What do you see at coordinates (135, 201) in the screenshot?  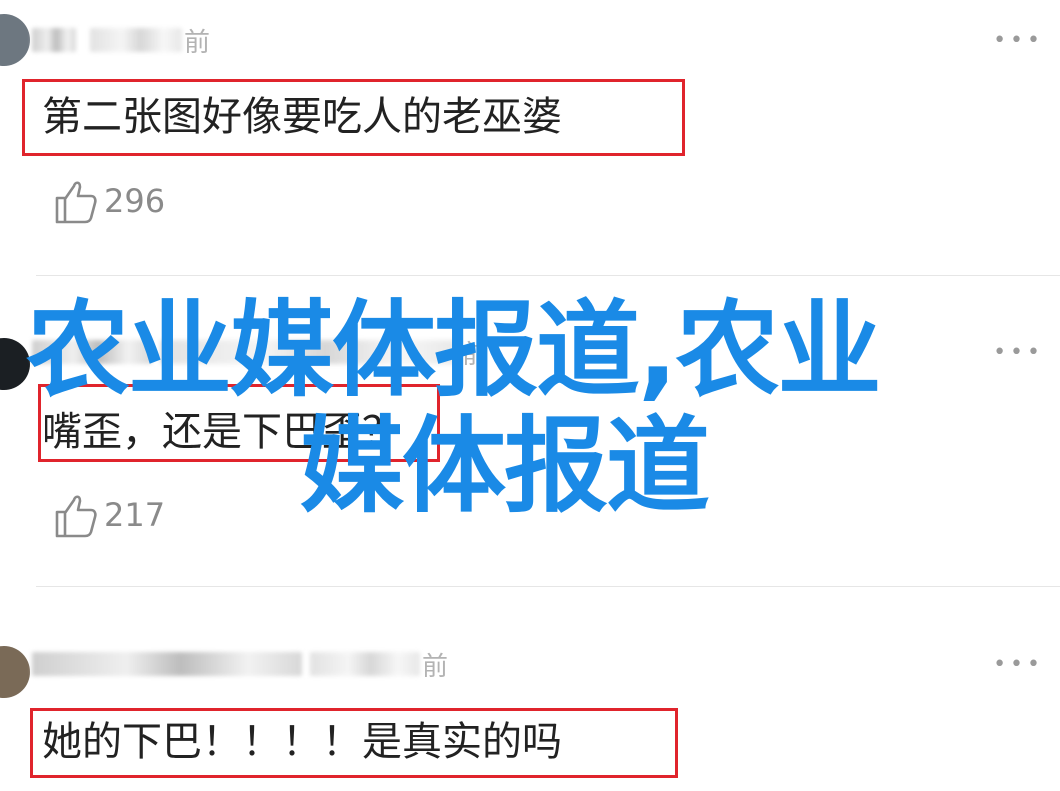 I see `like-count: 296` at bounding box center [135, 201].